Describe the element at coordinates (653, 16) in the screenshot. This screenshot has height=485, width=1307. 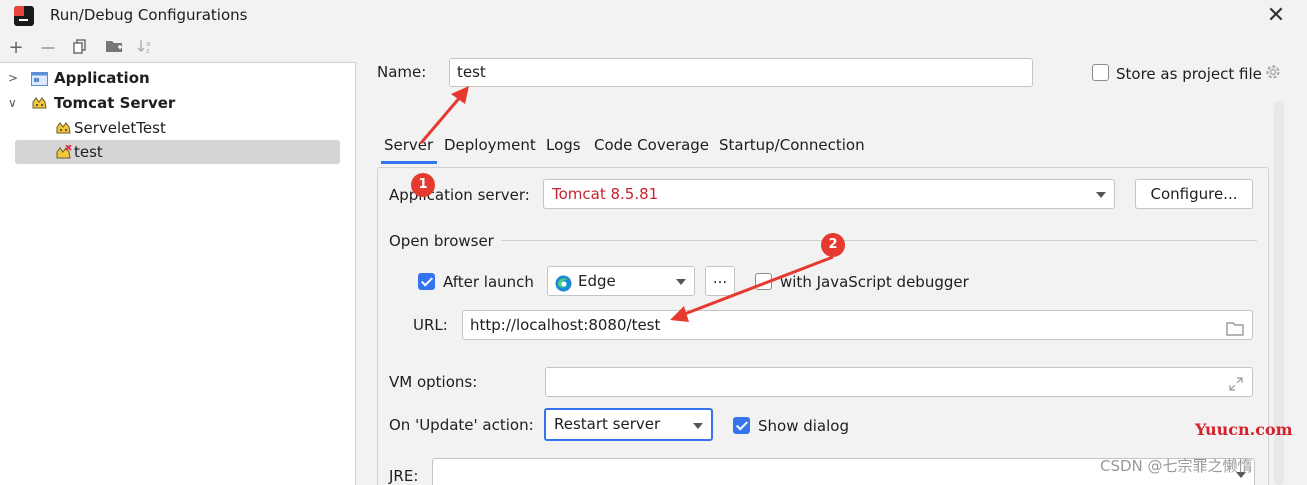
I see `title-bar: Run/Debug Configurations ✕` at that location.